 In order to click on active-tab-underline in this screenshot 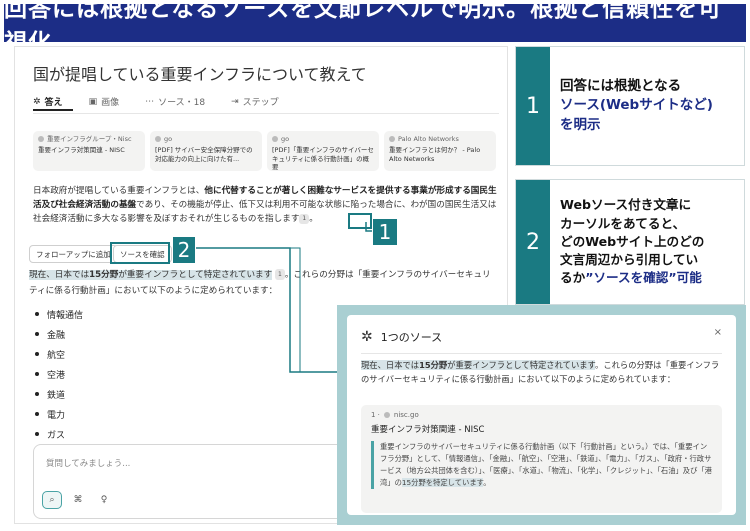, I will do `click(53, 110)`.